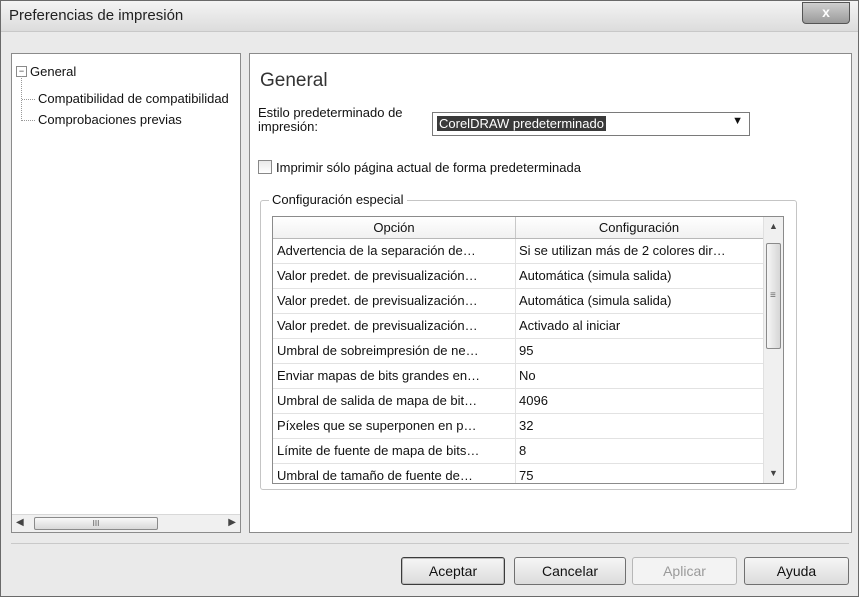  Describe the element at coordinates (521, 123) in the screenshot. I see `print-style-value: CorelDRAW predeterminado` at that location.